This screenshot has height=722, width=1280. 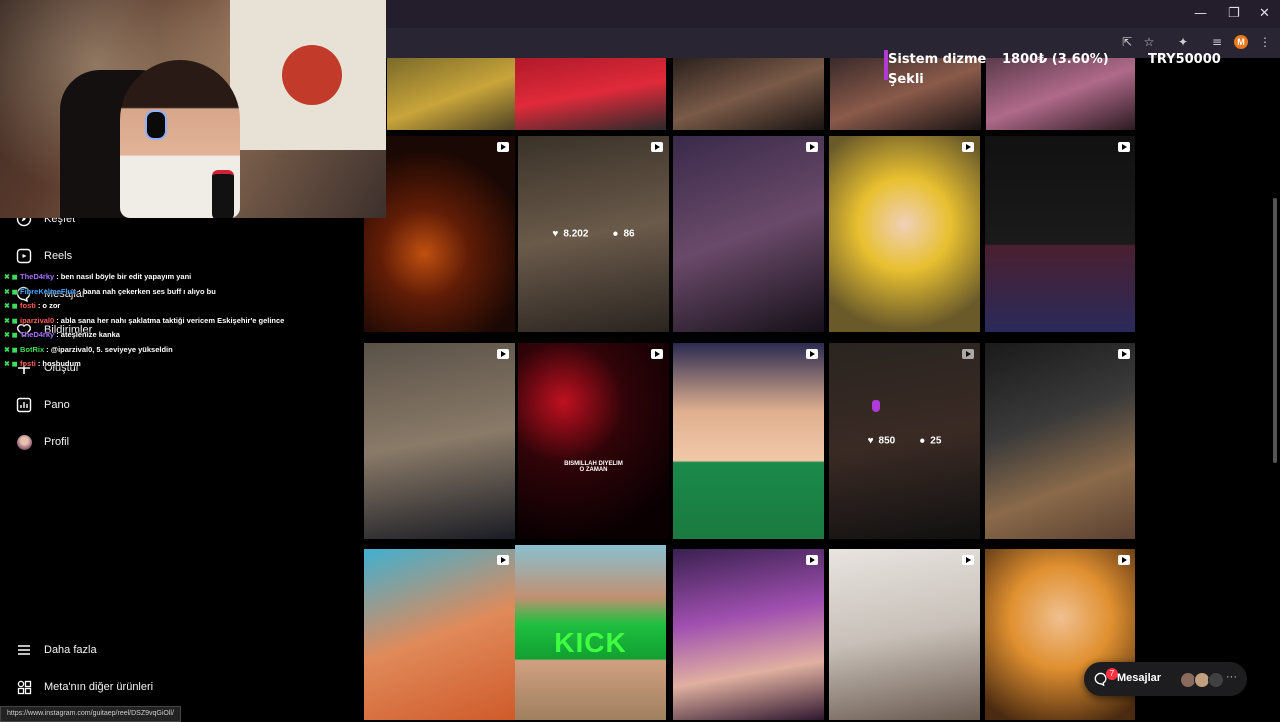 What do you see at coordinates (1183, 42) in the screenshot?
I see `extensions-icon: ✦` at bounding box center [1183, 42].